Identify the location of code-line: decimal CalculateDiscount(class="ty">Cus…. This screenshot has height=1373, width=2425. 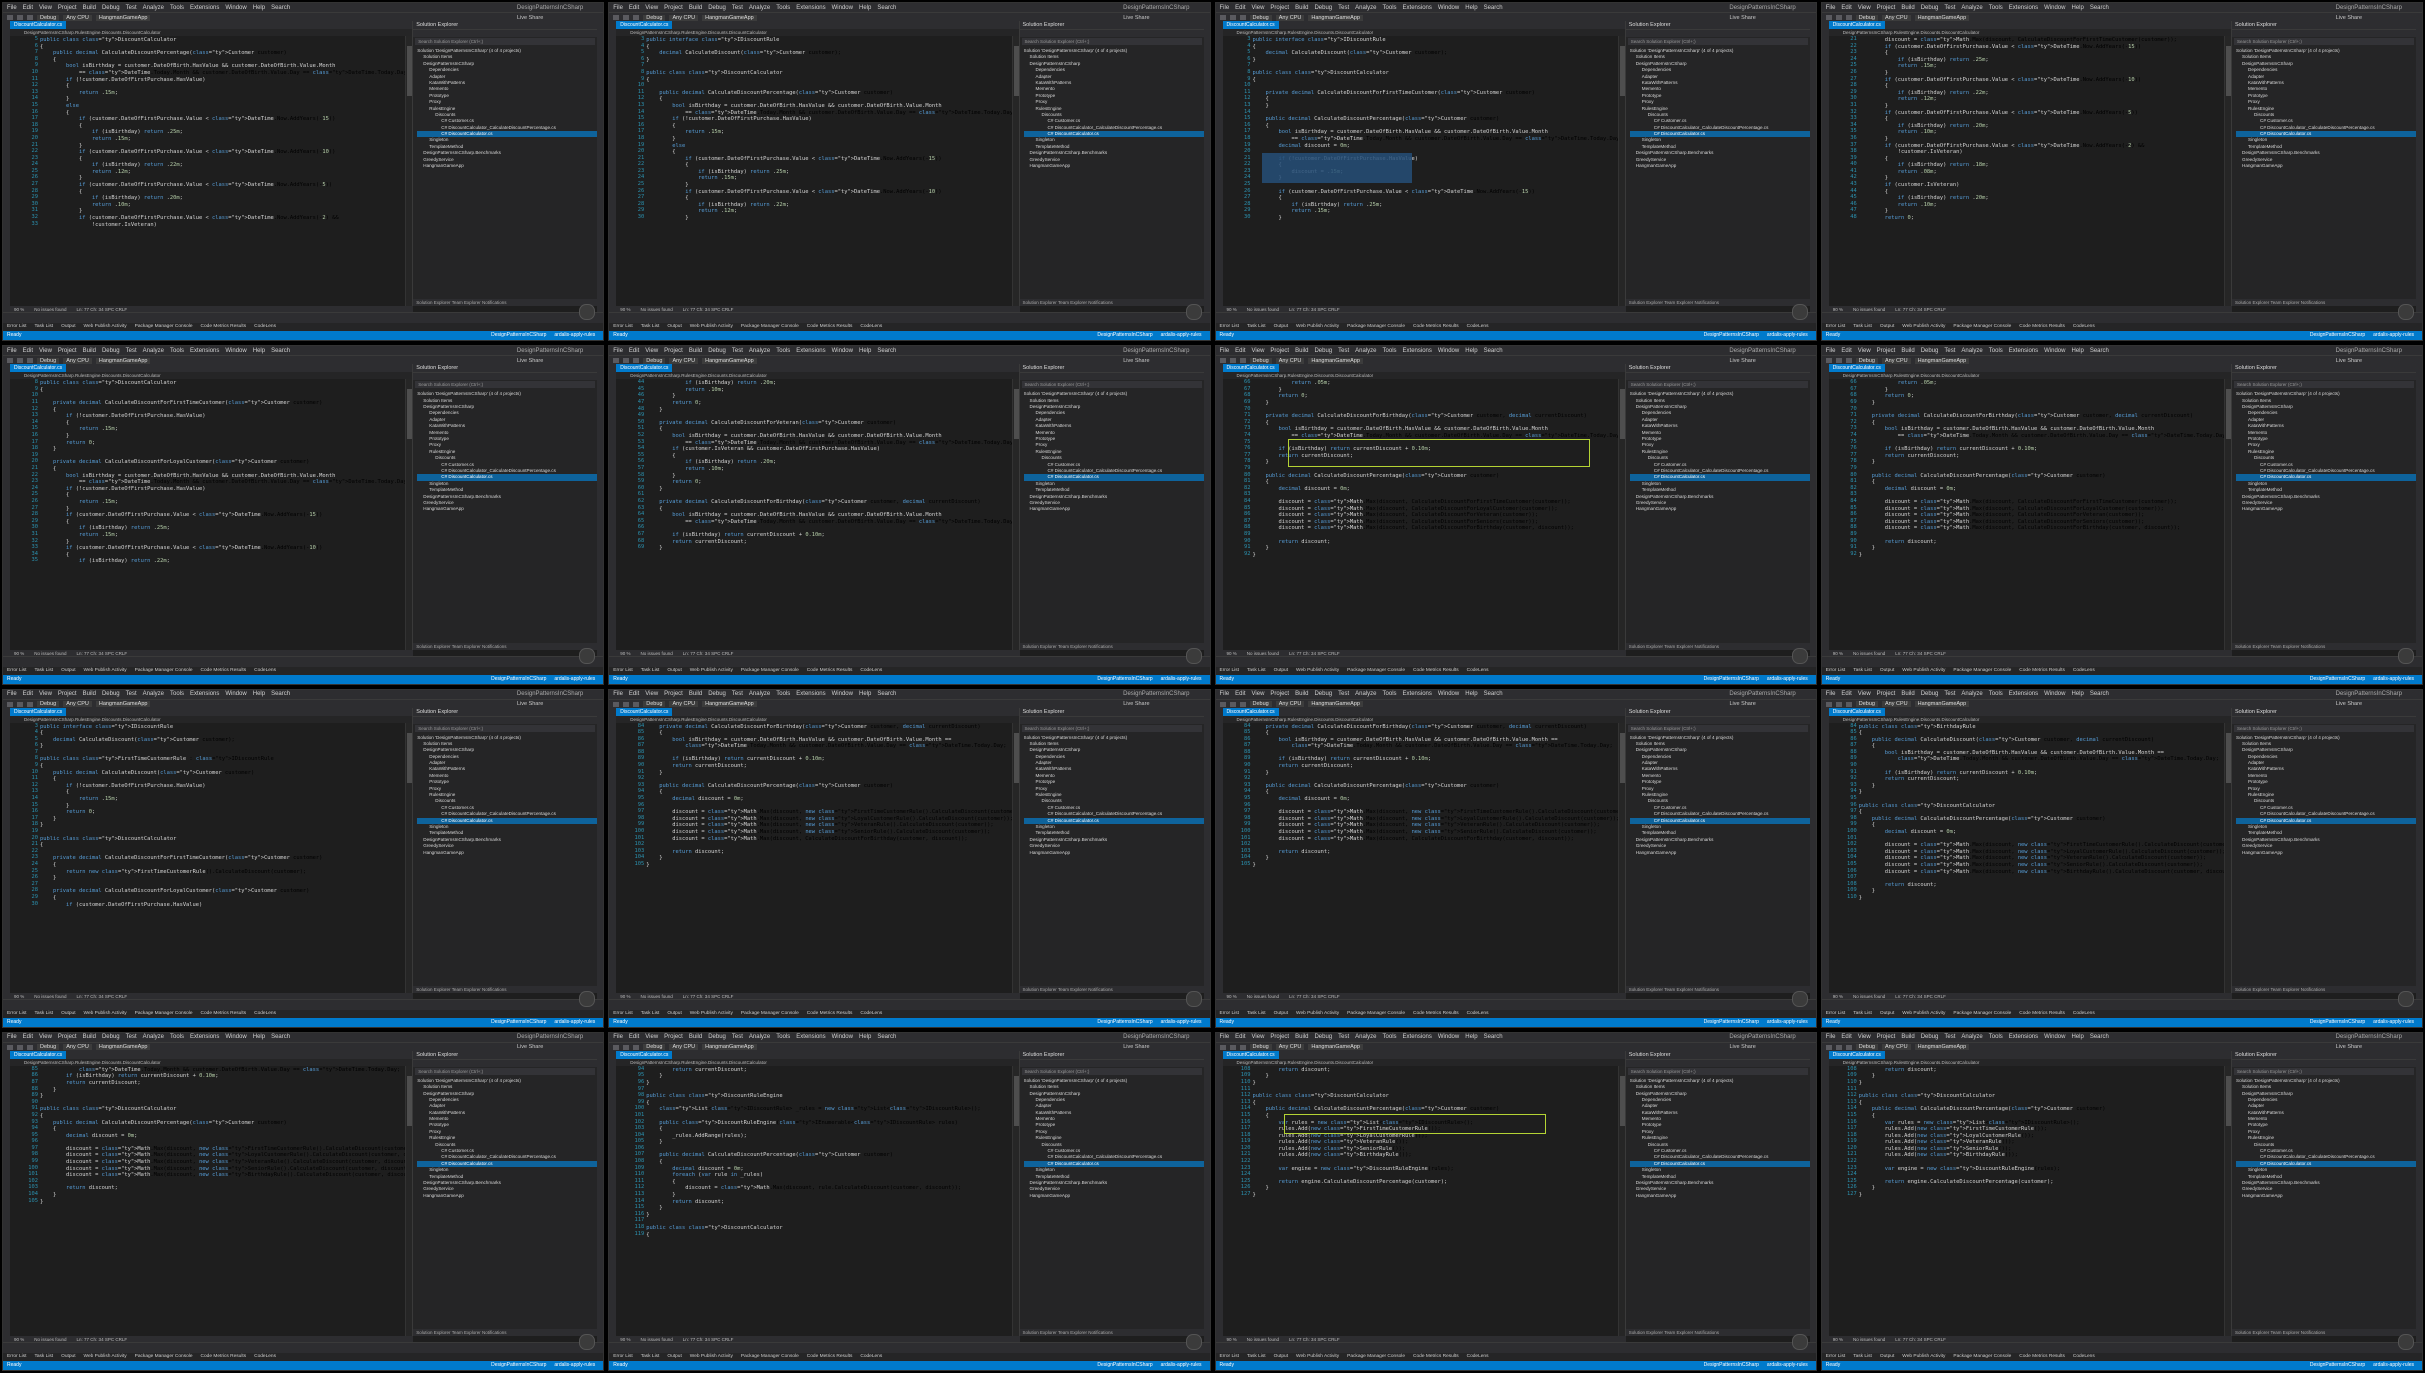
(222, 740).